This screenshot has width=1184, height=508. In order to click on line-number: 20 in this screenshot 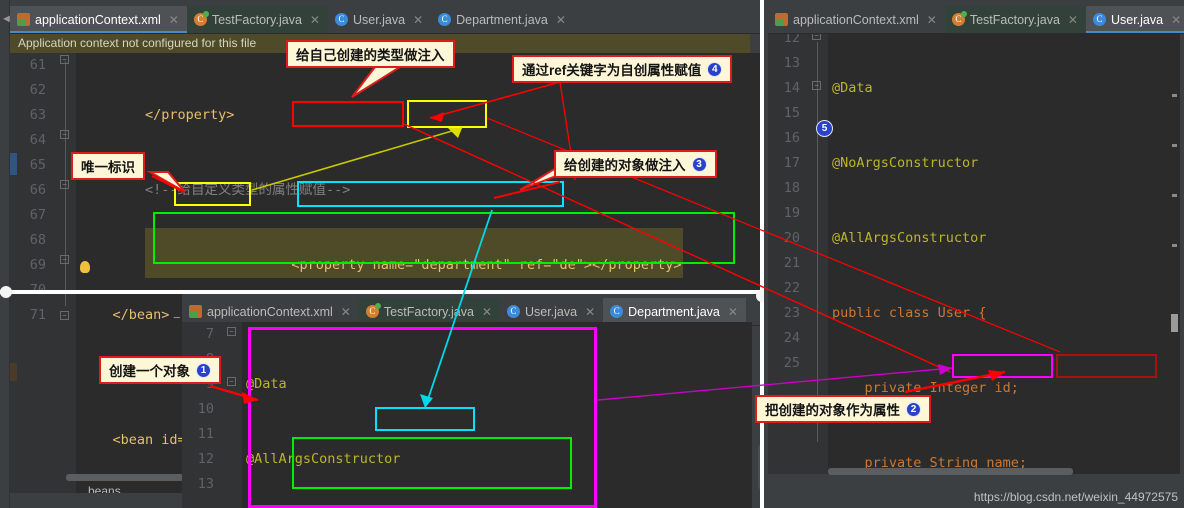, I will do `click(791, 238)`.